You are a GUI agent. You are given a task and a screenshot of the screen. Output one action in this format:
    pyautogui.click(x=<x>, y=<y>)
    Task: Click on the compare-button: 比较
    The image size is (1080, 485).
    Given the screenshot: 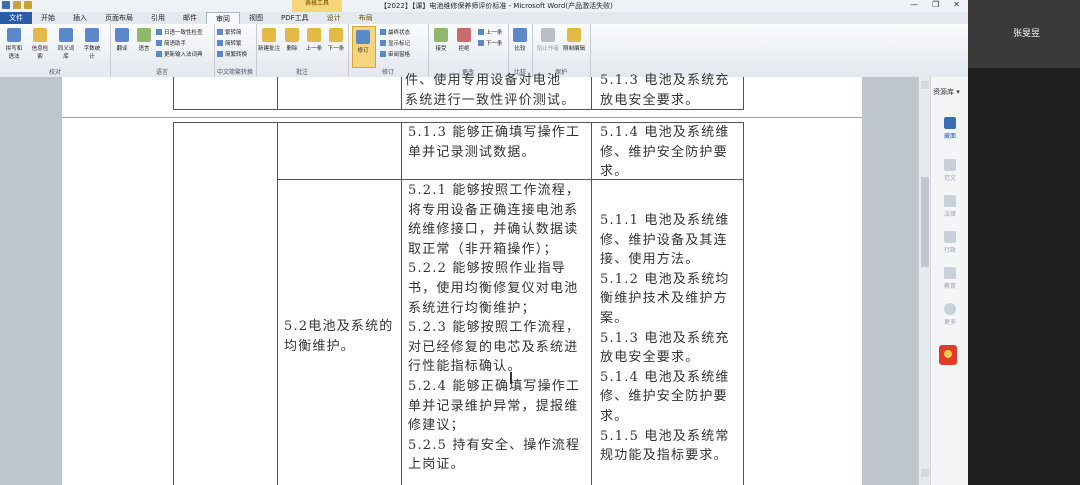 What is the action you would take?
    pyautogui.click(x=520, y=40)
    